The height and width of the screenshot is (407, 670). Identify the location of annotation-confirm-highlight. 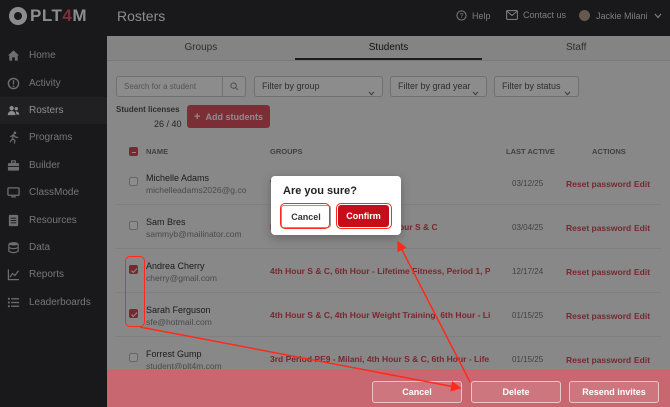
(364, 216).